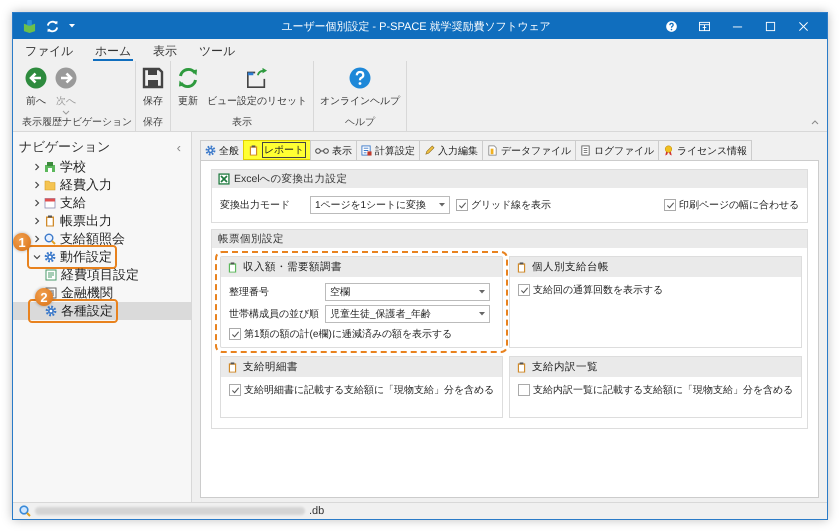 The image size is (840, 532). What do you see at coordinates (803, 26) in the screenshot?
I see `close-icon` at bounding box center [803, 26].